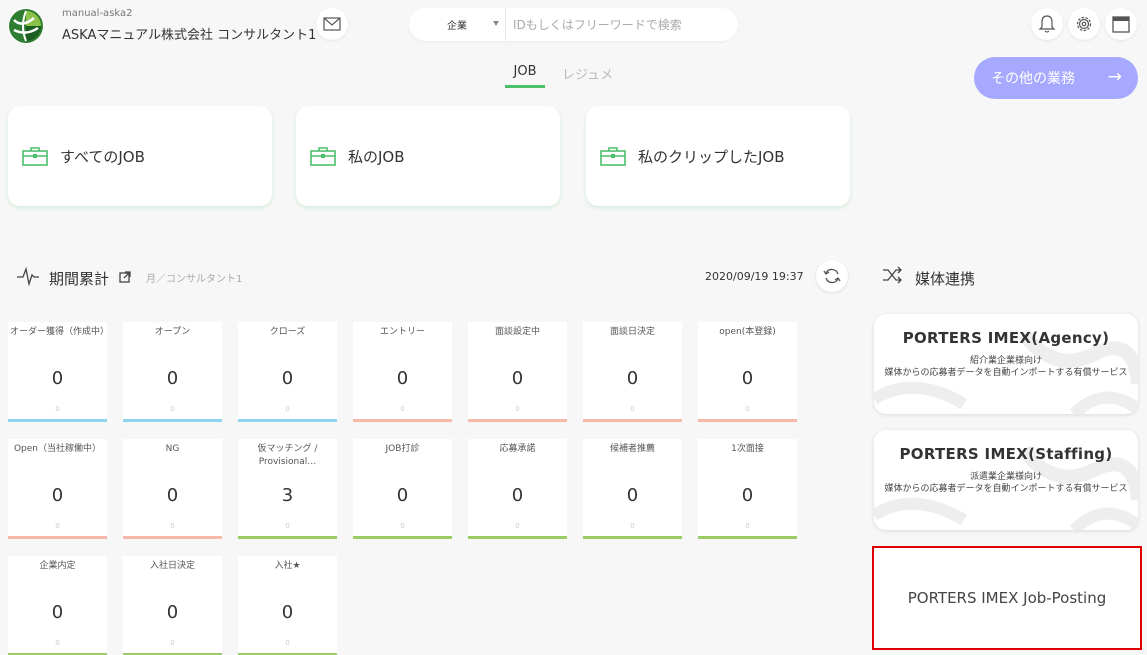 The height and width of the screenshot is (655, 1147). What do you see at coordinates (945, 279) in the screenshot?
I see `media-title: 媒体連携` at bounding box center [945, 279].